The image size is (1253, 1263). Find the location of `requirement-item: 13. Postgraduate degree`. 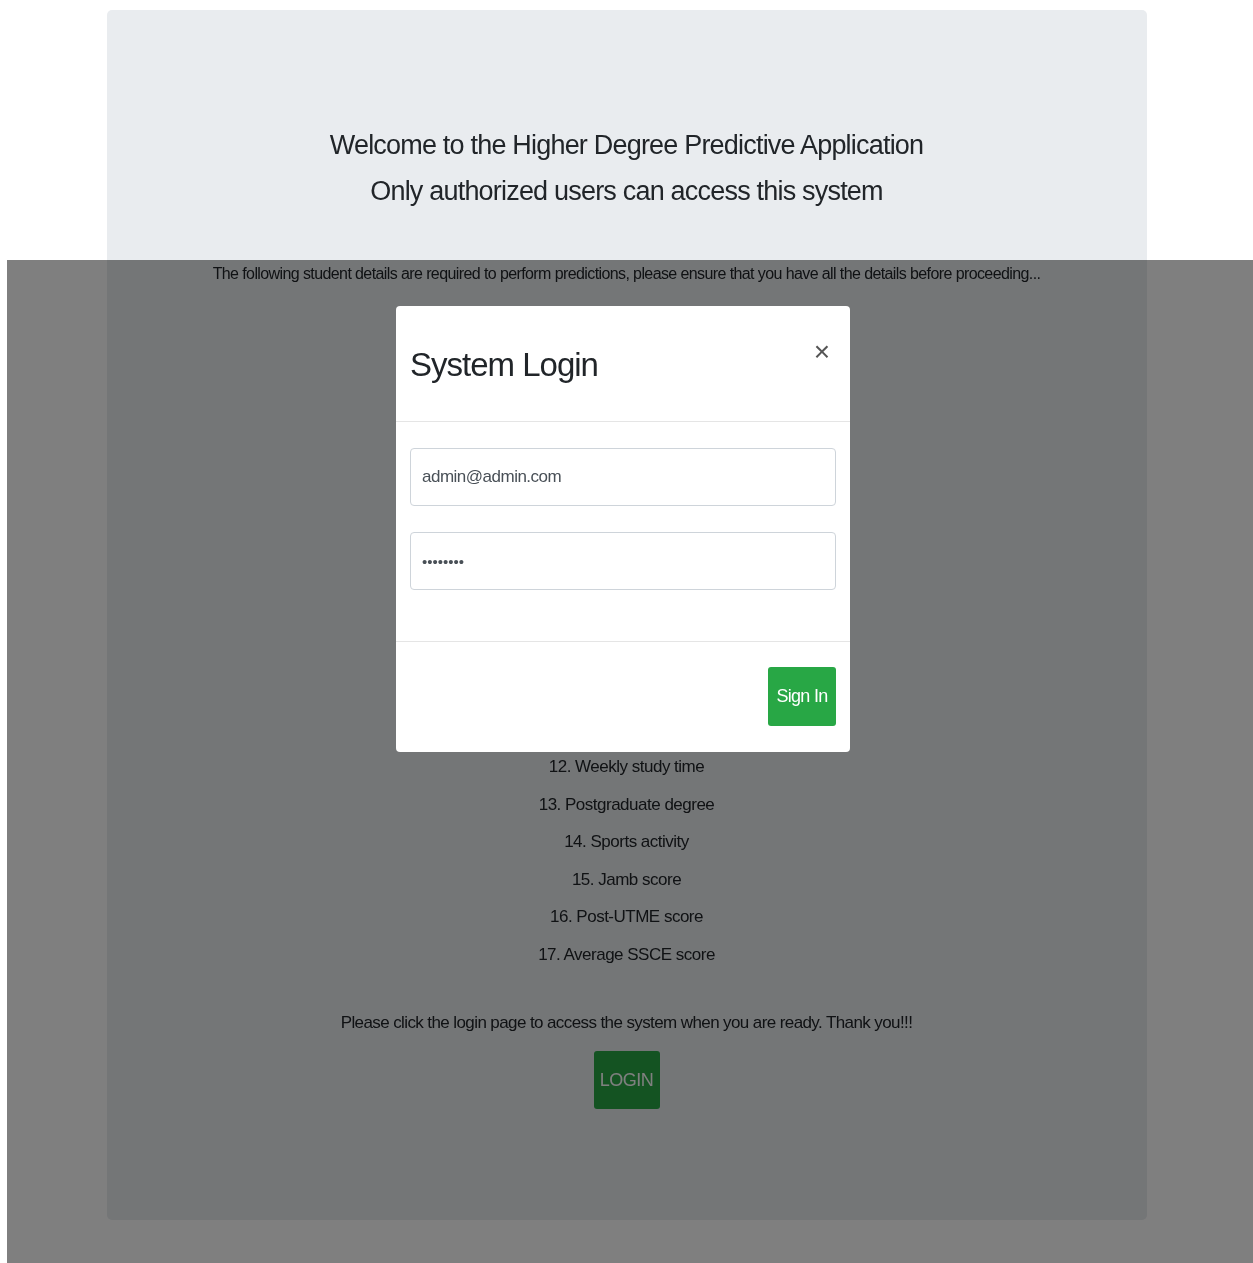

requirement-item: 13. Postgraduate degree is located at coordinates (626, 804).